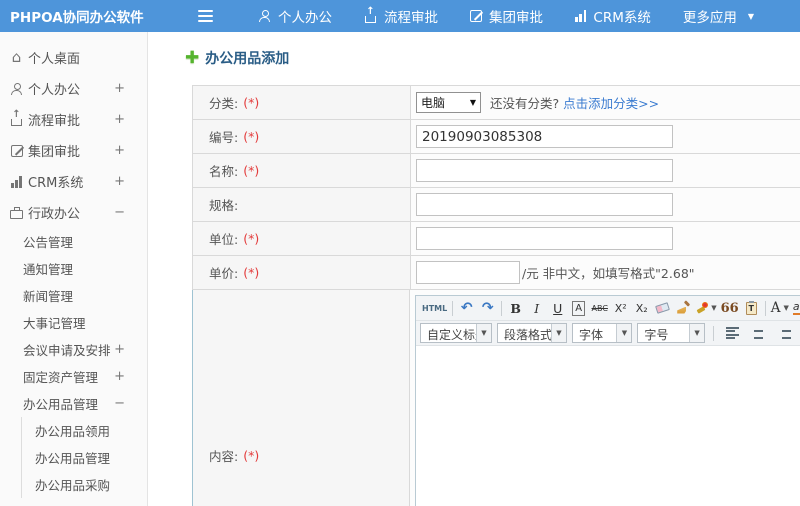 This screenshot has width=800, height=506. I want to click on form-row-spec: 规格:, so click(496, 205).